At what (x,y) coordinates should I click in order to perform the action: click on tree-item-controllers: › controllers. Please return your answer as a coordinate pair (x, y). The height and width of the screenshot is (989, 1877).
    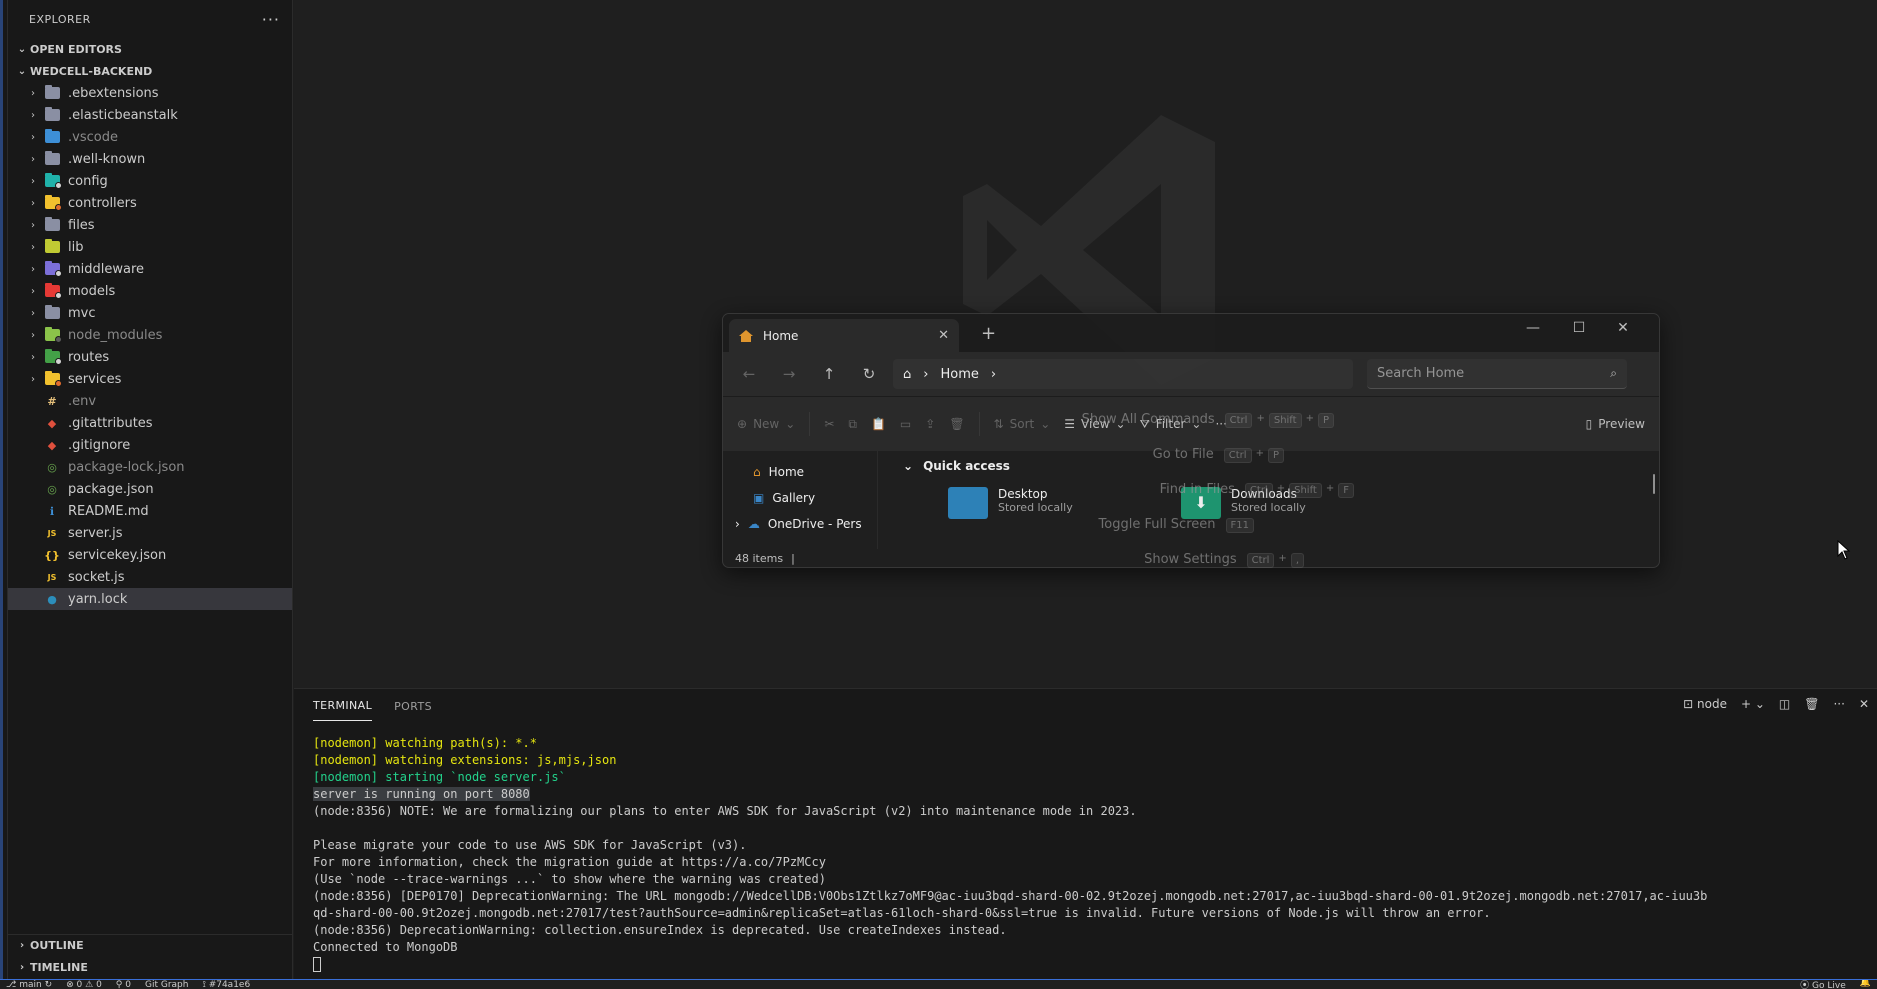
    Looking at the image, I should click on (150, 203).